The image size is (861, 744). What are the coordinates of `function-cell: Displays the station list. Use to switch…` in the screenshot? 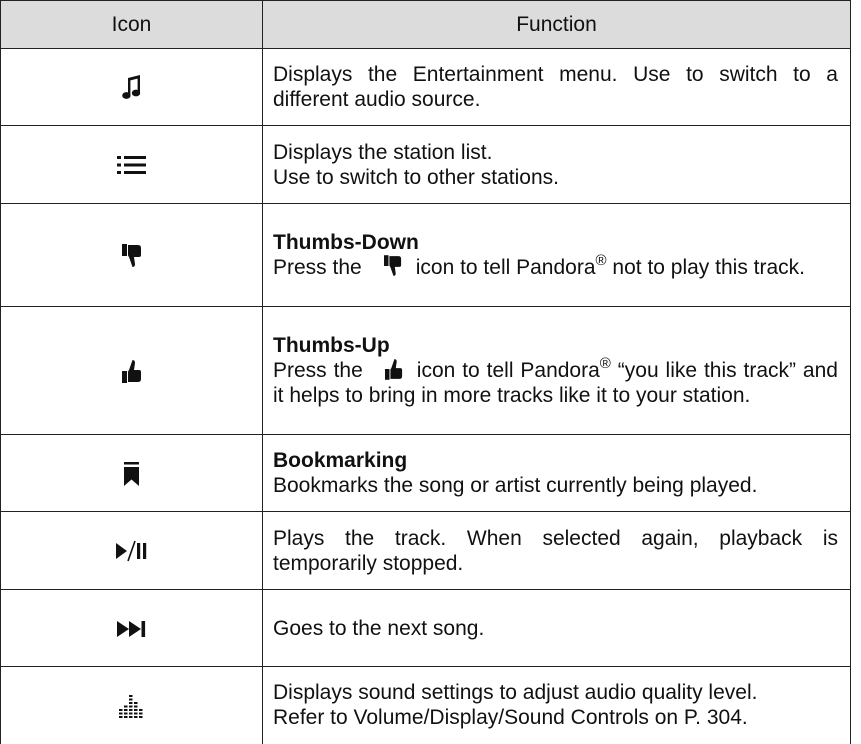 It's located at (556, 164).